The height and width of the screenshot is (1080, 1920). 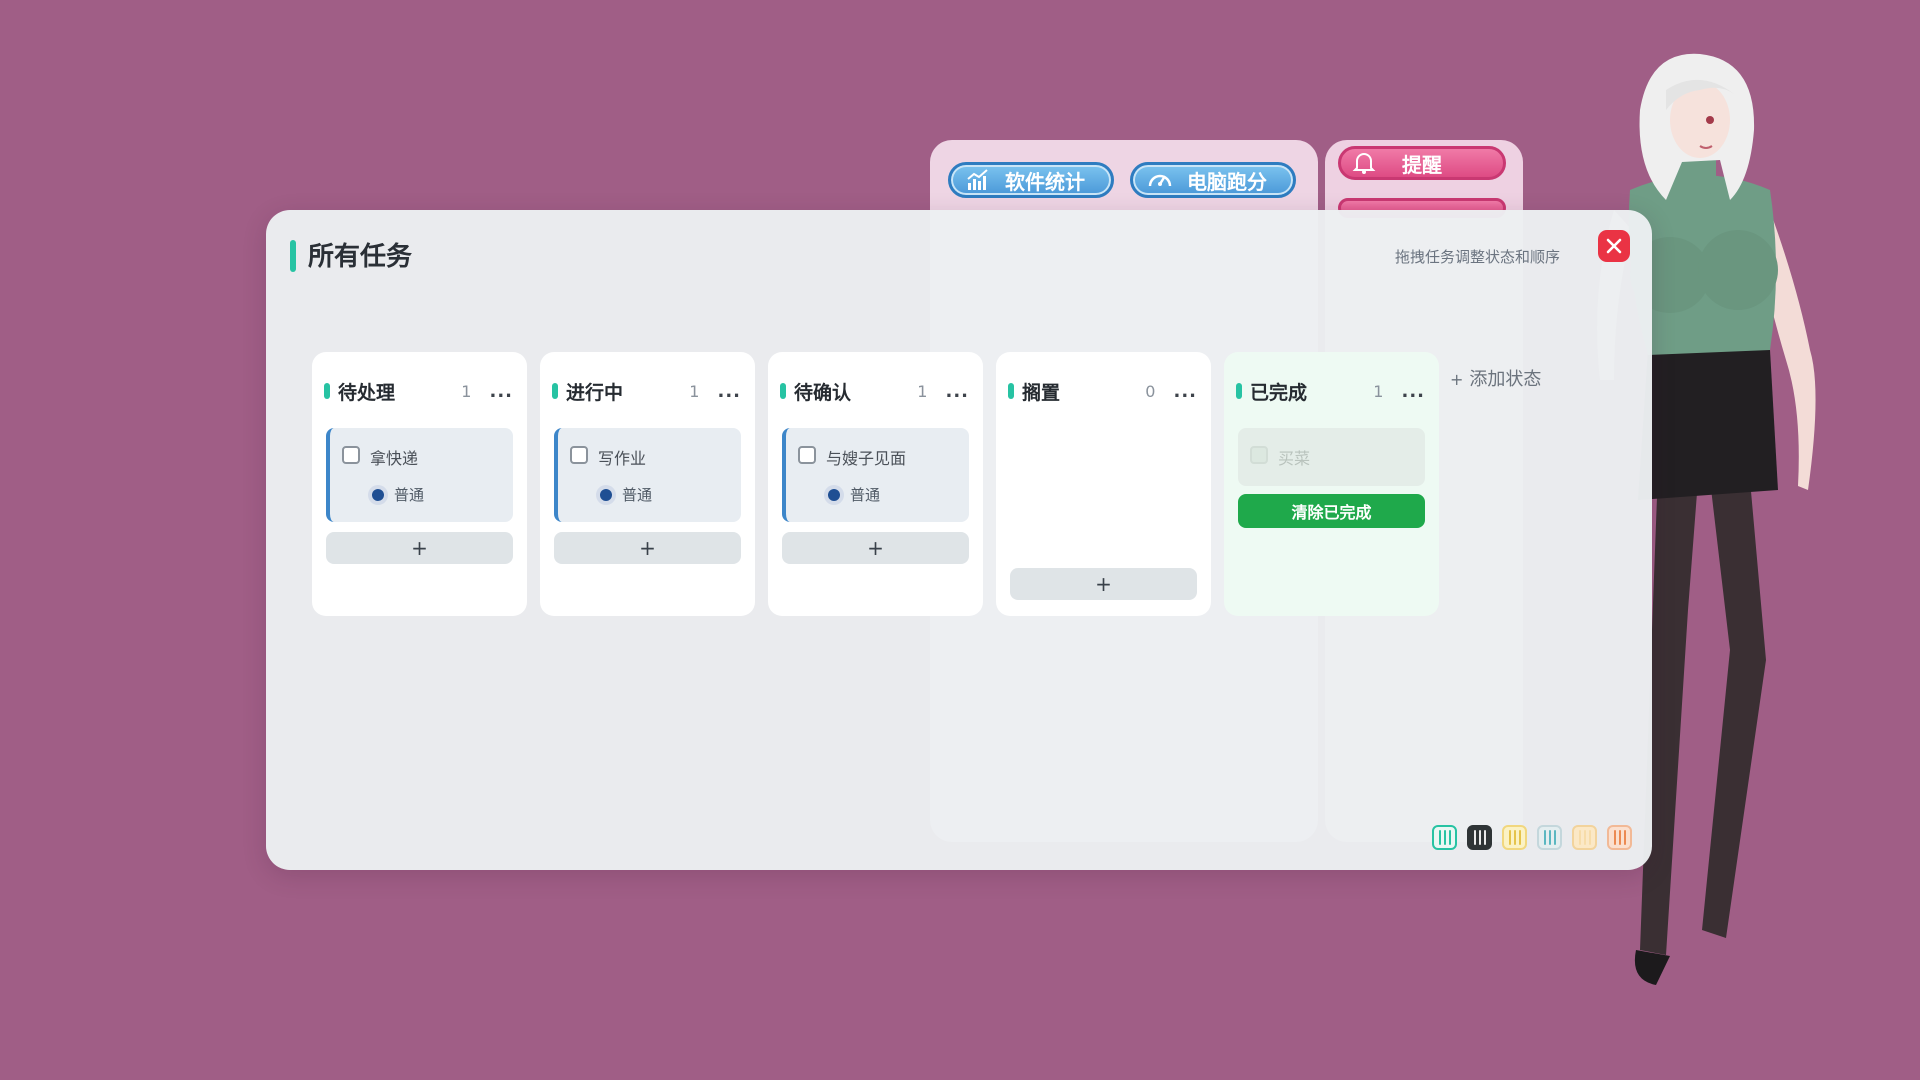 What do you see at coordinates (1150, 391) in the screenshot?
I see `column-count: 0` at bounding box center [1150, 391].